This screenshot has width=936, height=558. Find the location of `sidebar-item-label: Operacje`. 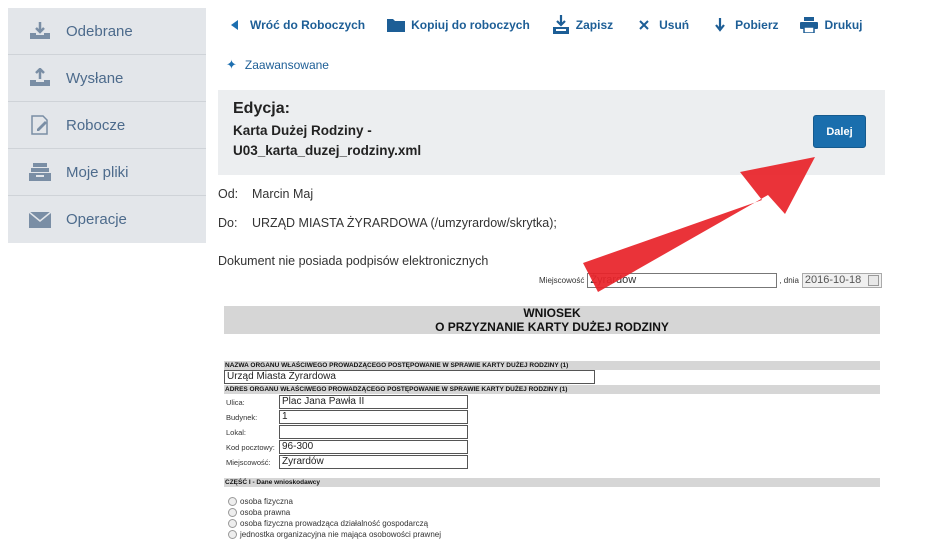

sidebar-item-label: Operacje is located at coordinates (96, 219).